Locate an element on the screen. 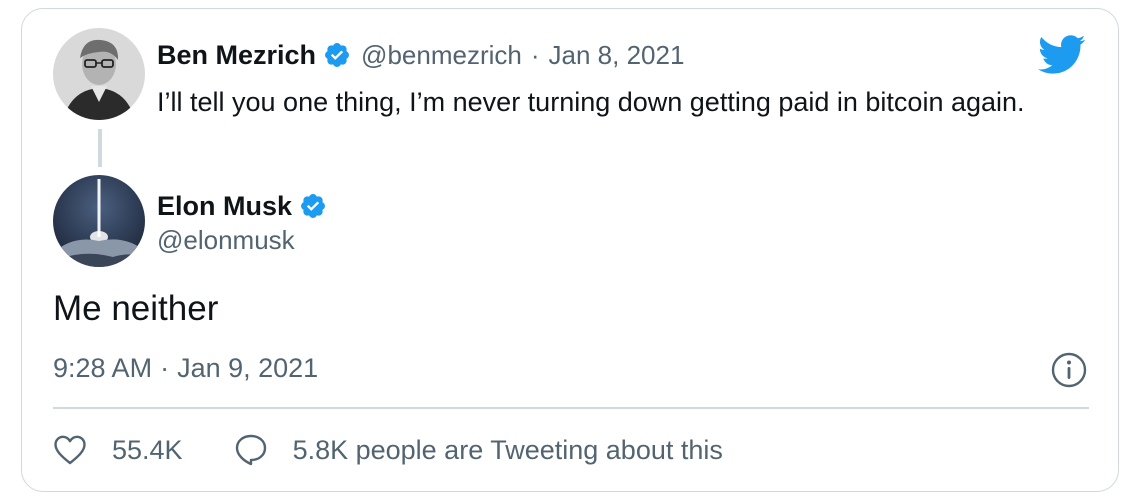  tweet-header: Elon Musk is located at coordinates (247, 206).